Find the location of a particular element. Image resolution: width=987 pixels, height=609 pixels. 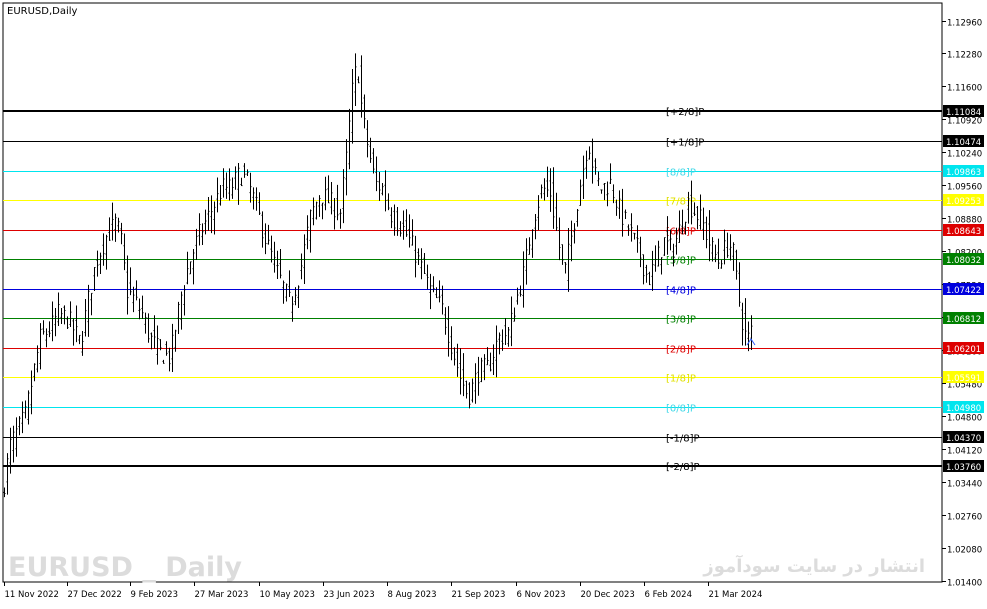

price-box-label: 1.06812 is located at coordinates (963, 320).